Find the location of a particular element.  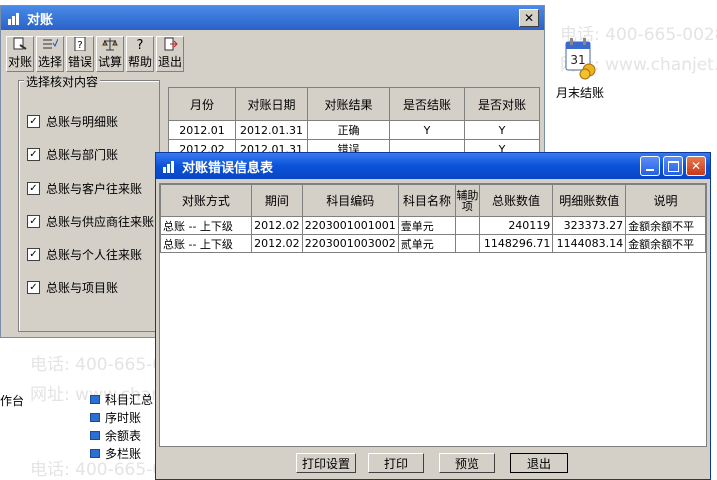

column-header: 辅助项 is located at coordinates (467, 200).